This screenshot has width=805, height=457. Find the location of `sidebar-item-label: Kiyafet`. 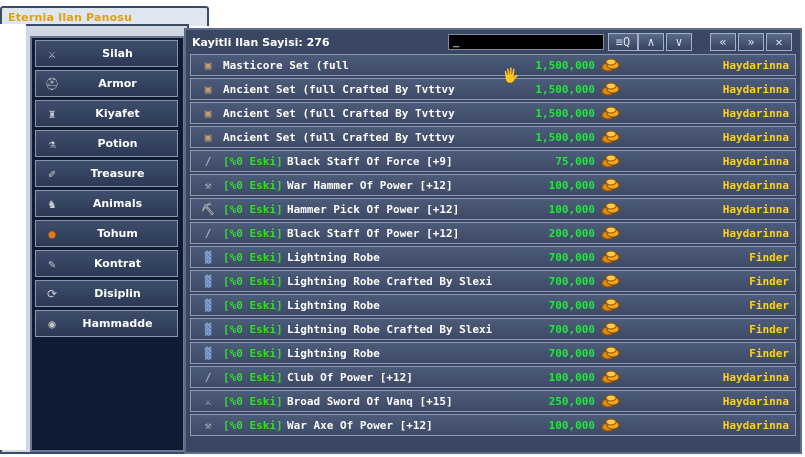

sidebar-item-label: Kiyafet is located at coordinates (117, 113).